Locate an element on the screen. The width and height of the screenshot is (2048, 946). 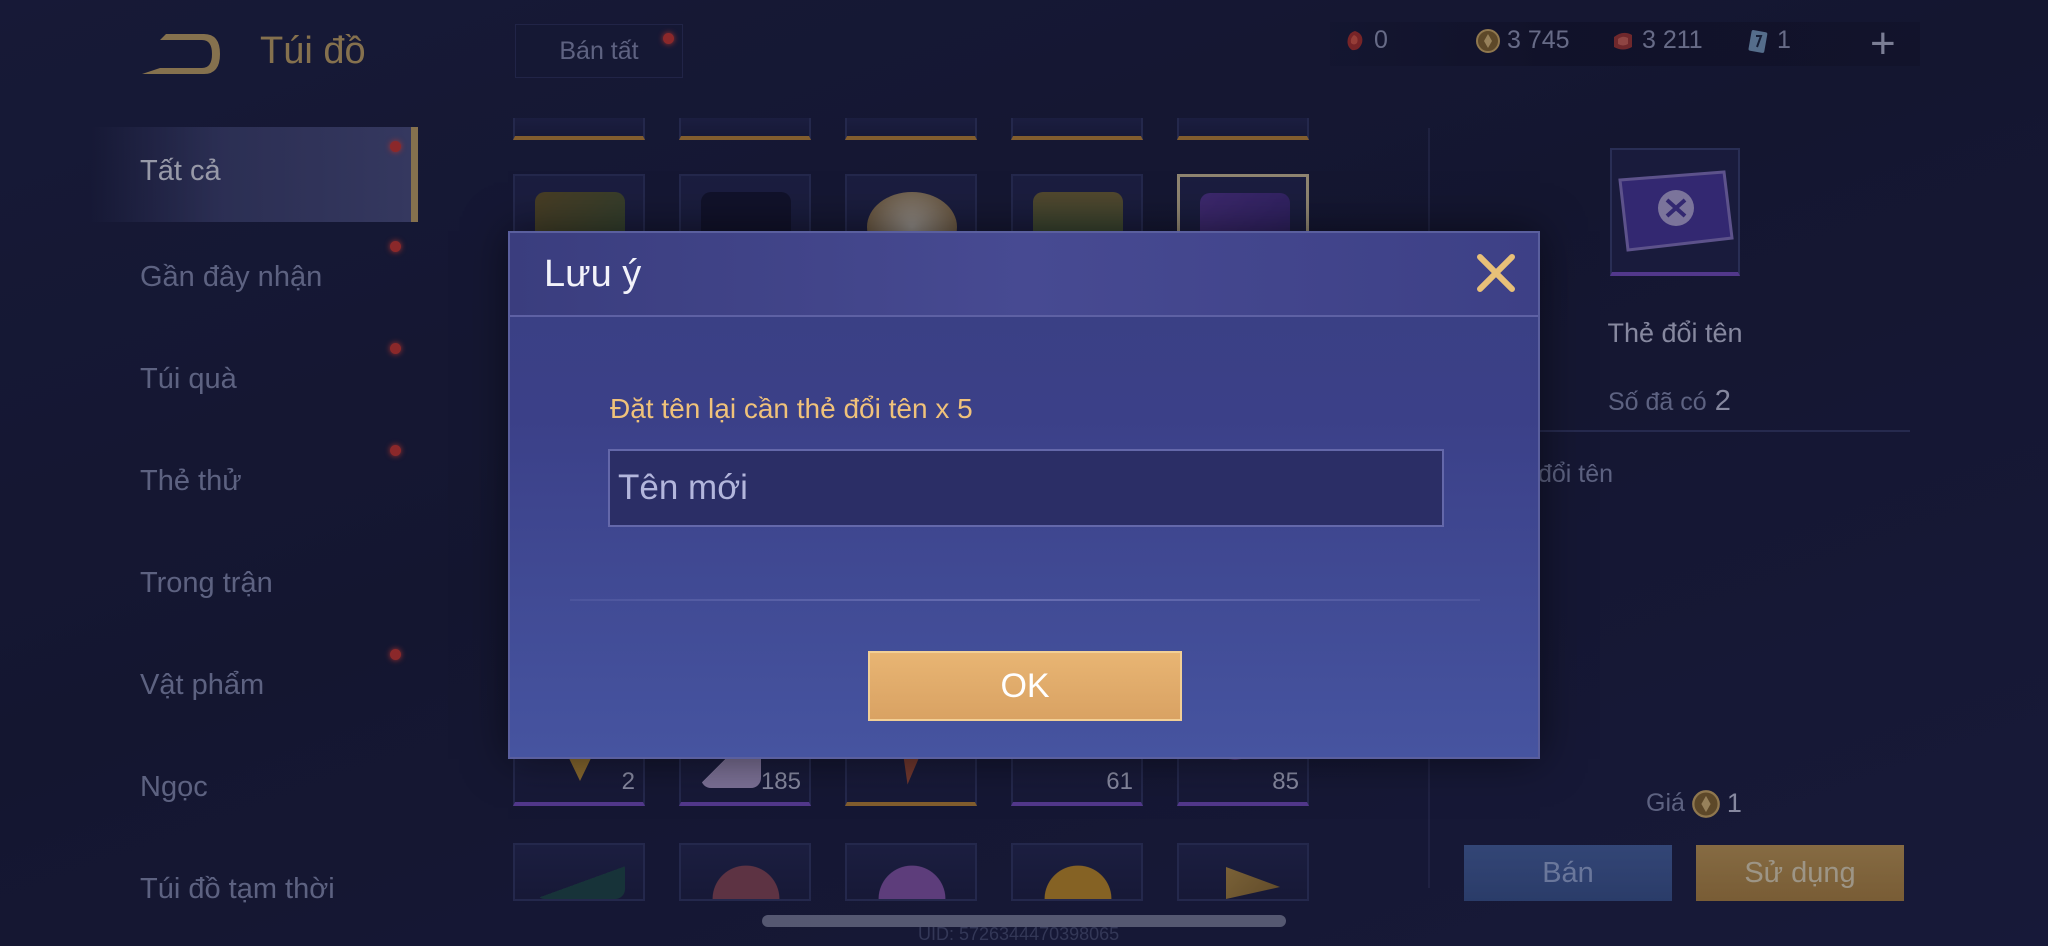
new-name-input is located at coordinates (1026, 488).